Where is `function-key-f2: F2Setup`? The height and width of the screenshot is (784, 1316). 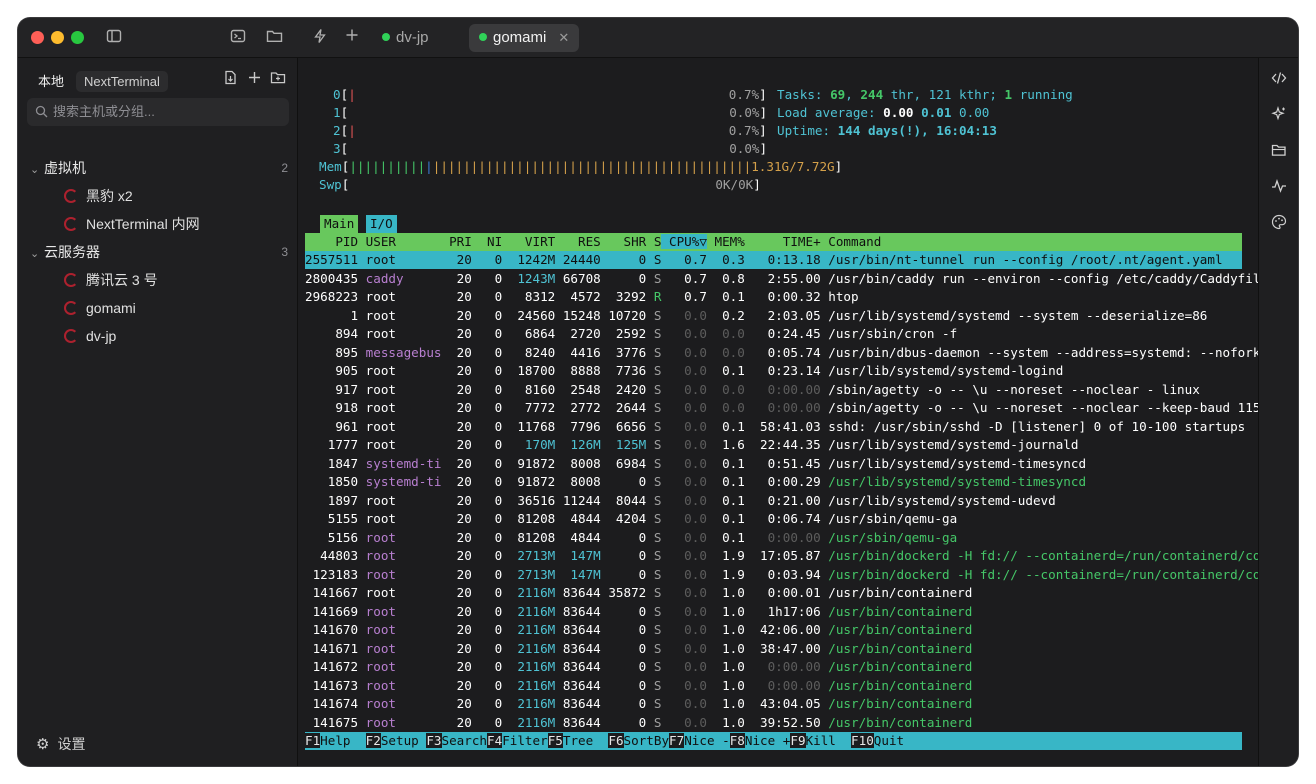
function-key-f2: F2Setup is located at coordinates (396, 740).